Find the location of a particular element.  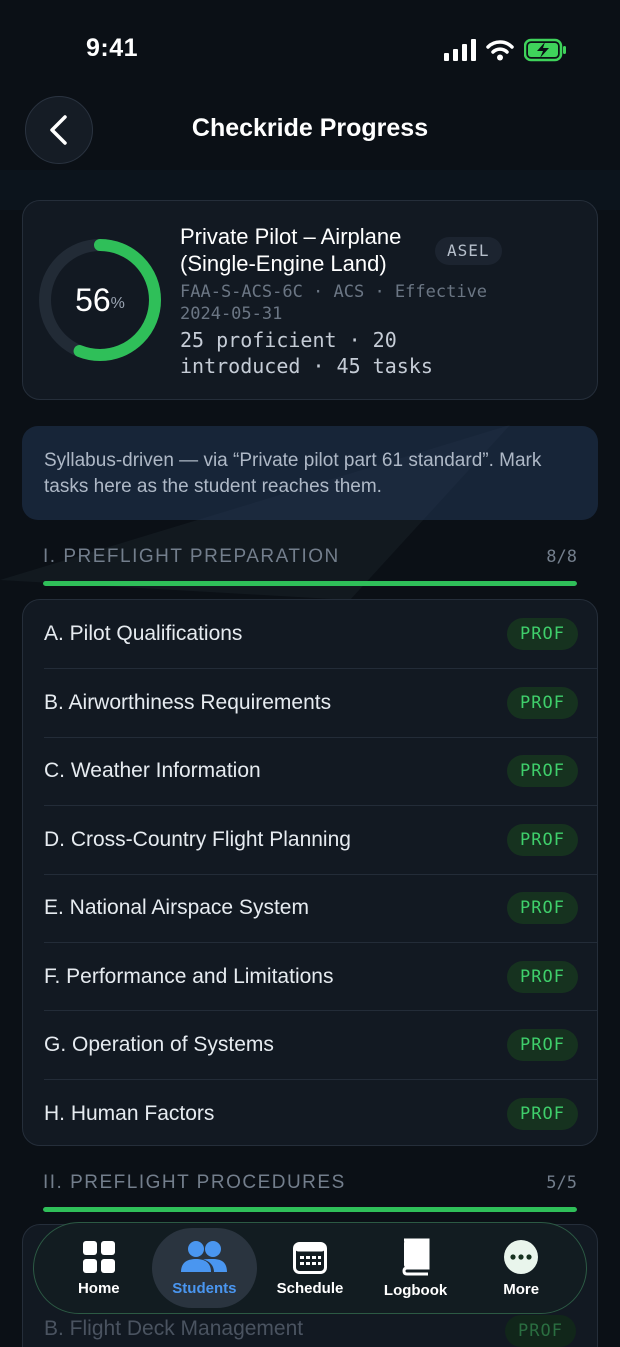

task-label: D. Cross-Country Flight Planning is located at coordinates (197, 839).